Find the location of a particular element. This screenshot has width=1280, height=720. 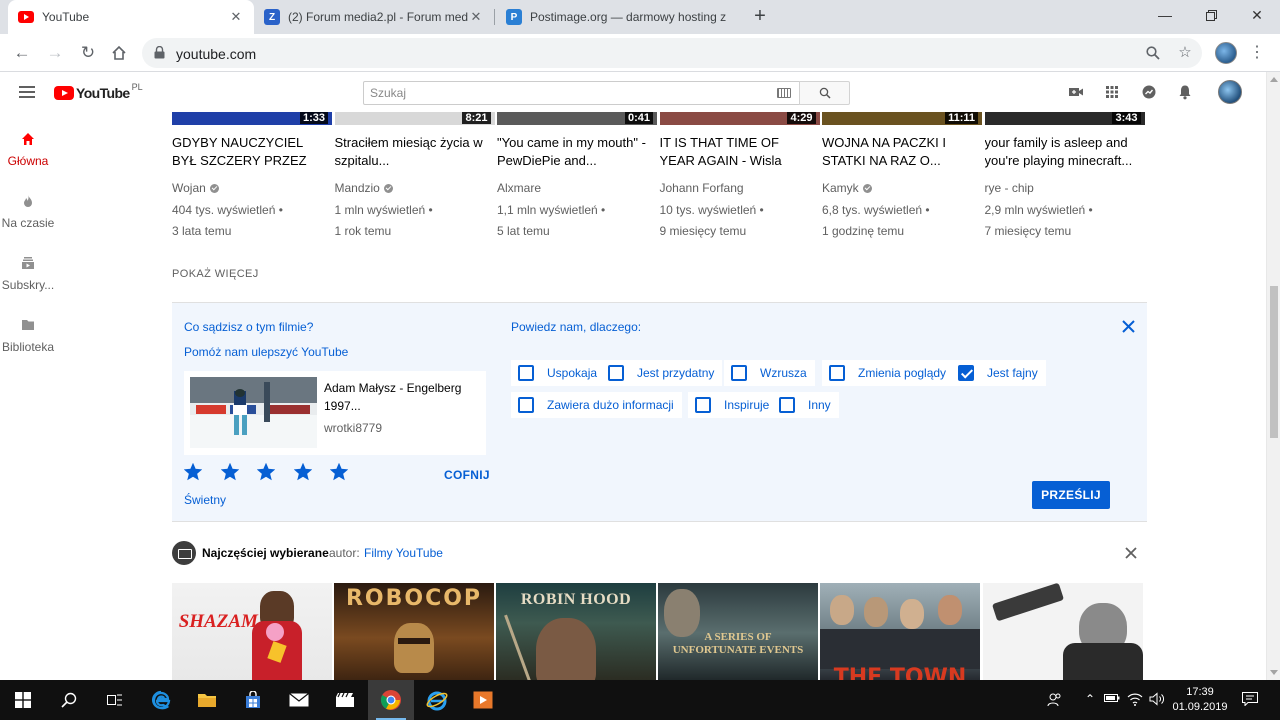

movie-poster: A SERIES OF UNFORTUNATE EVENTS is located at coordinates (738, 633).